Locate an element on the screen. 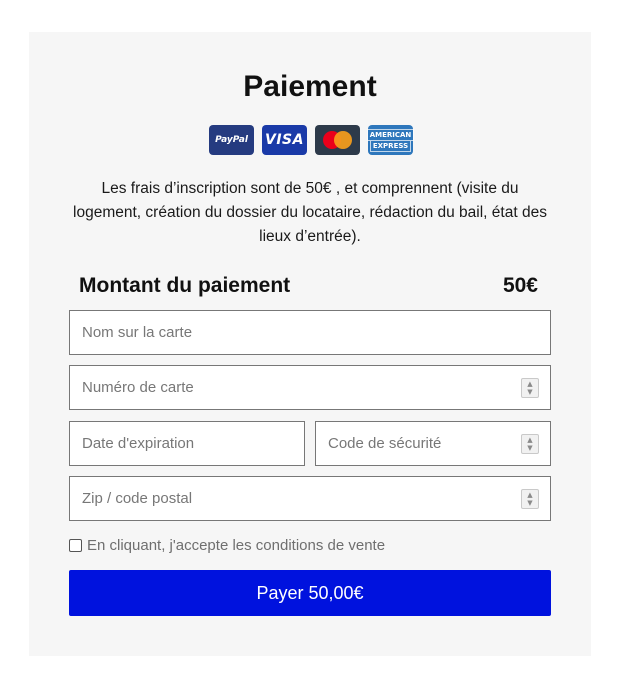 This screenshot has width=634, height=686. card-number-field: ▲▼ is located at coordinates (310, 387).